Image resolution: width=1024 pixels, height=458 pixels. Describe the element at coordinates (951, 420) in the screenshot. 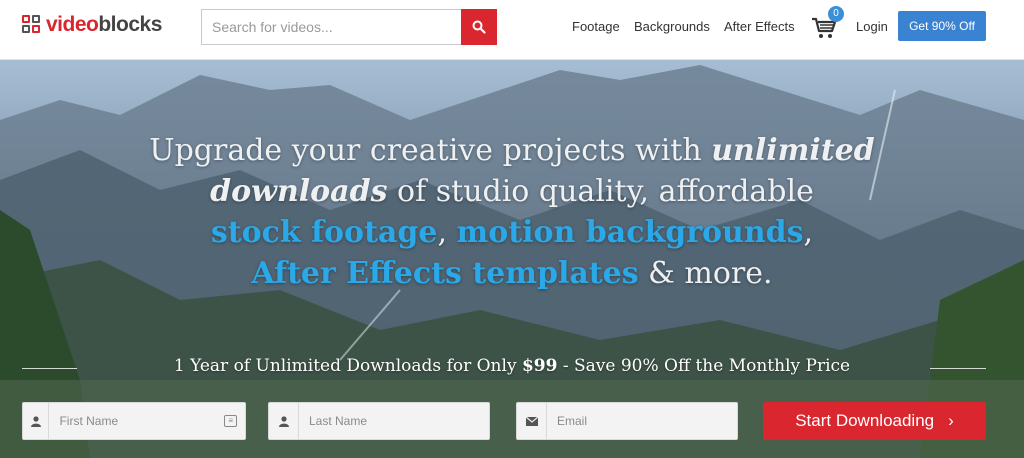

I see `chevron-right-icon: ›` at that location.